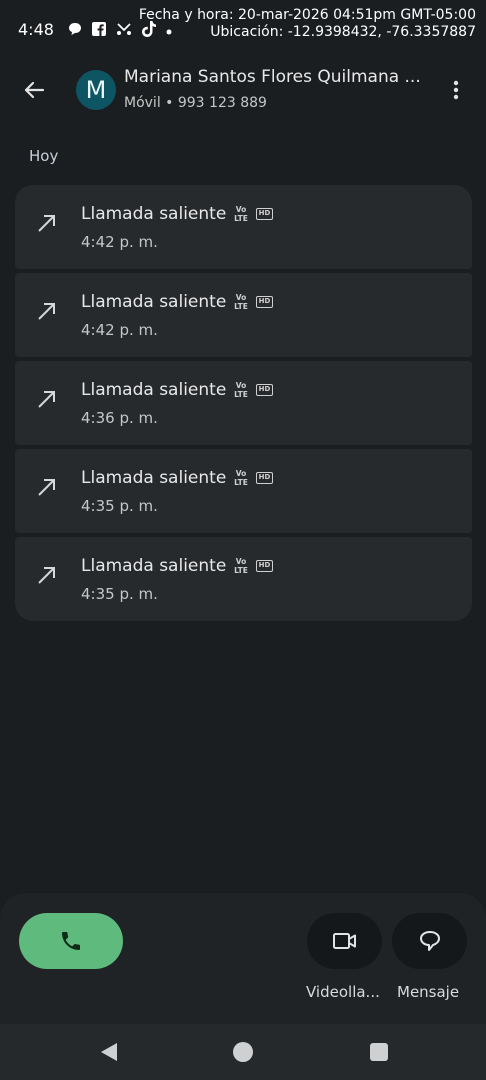 This screenshot has width=486, height=1080. I want to click on facebook-icon, so click(99, 31).